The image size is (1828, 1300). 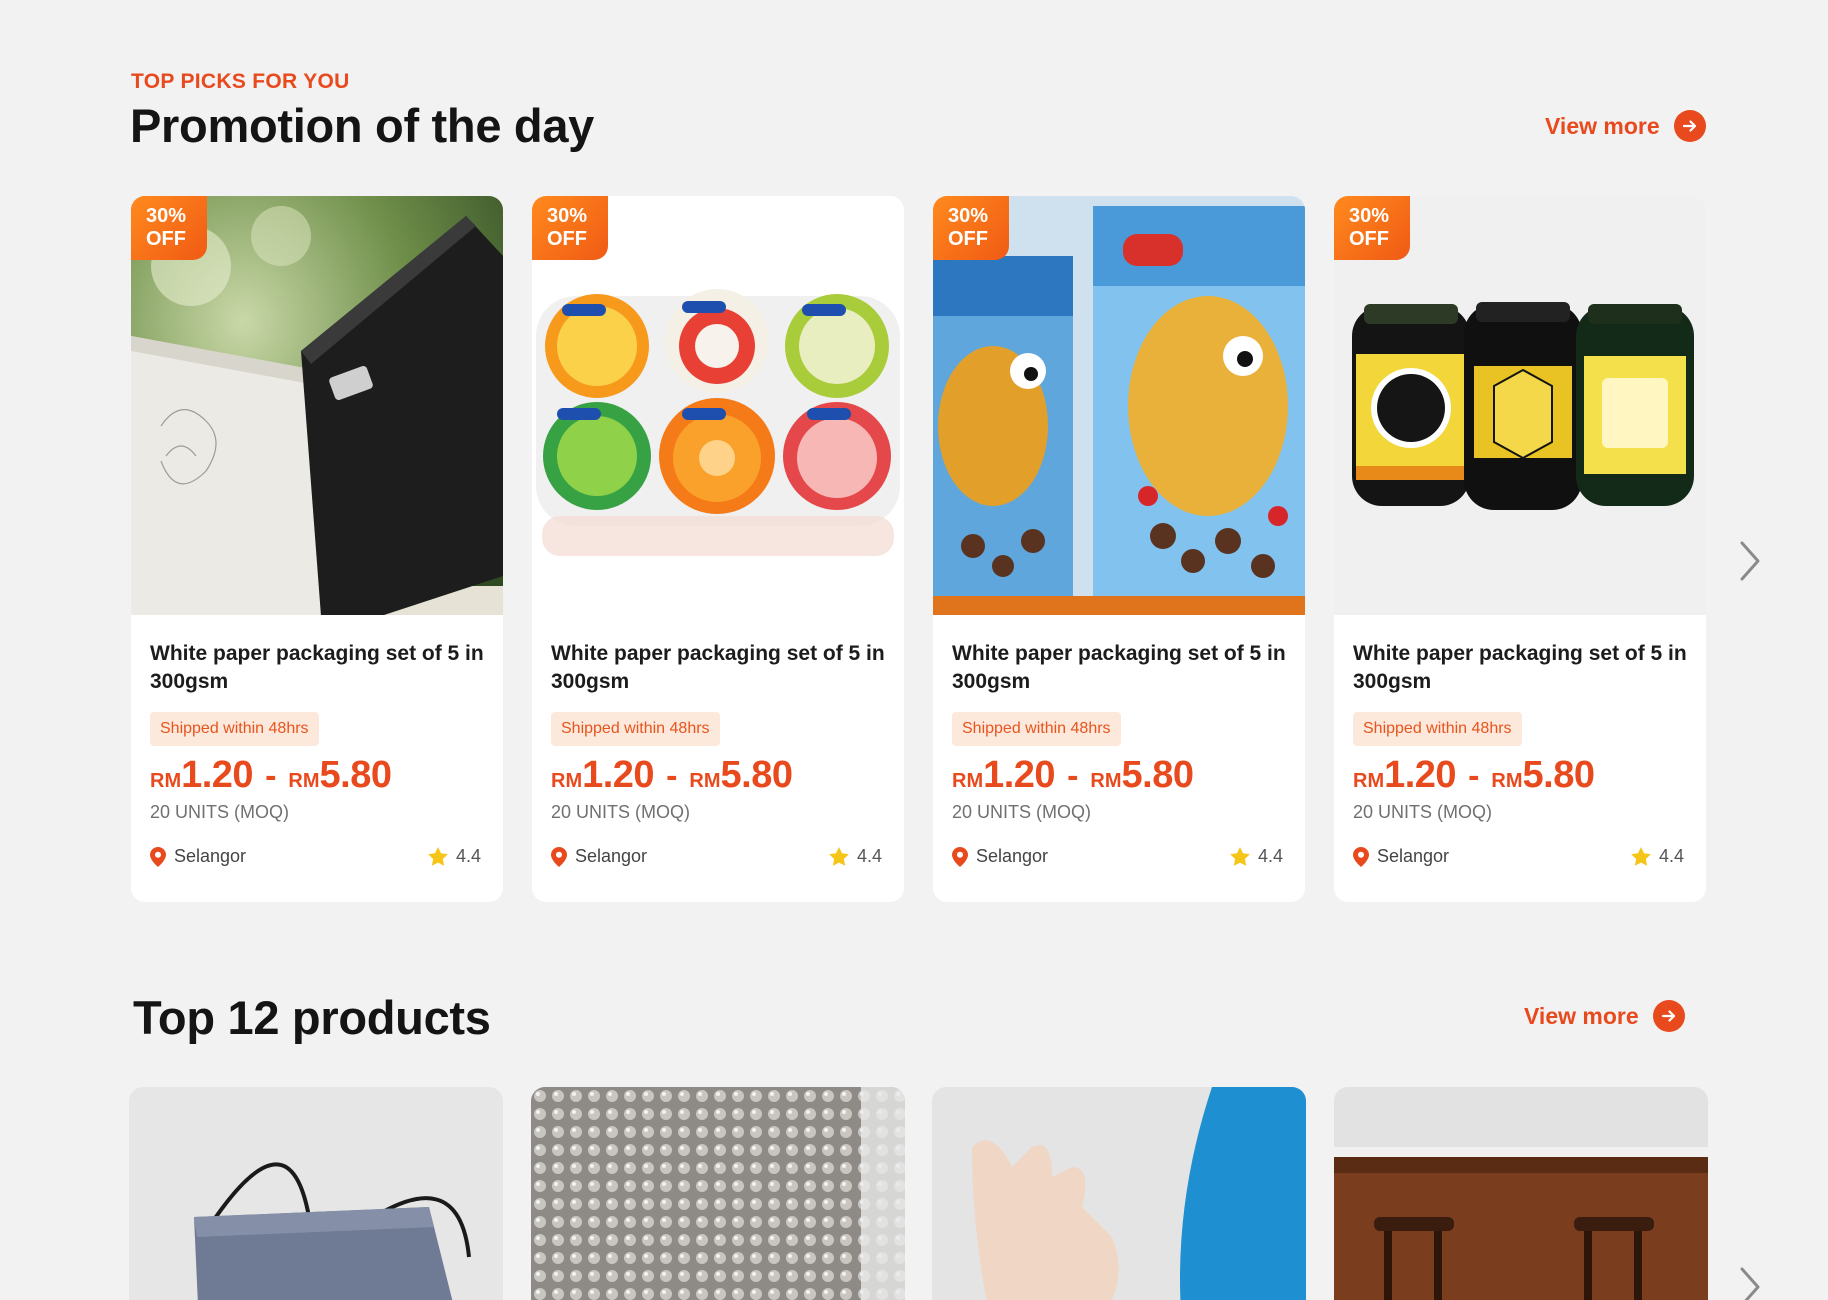 I want to click on product-image-furniture, so click(x=1521, y=1193).